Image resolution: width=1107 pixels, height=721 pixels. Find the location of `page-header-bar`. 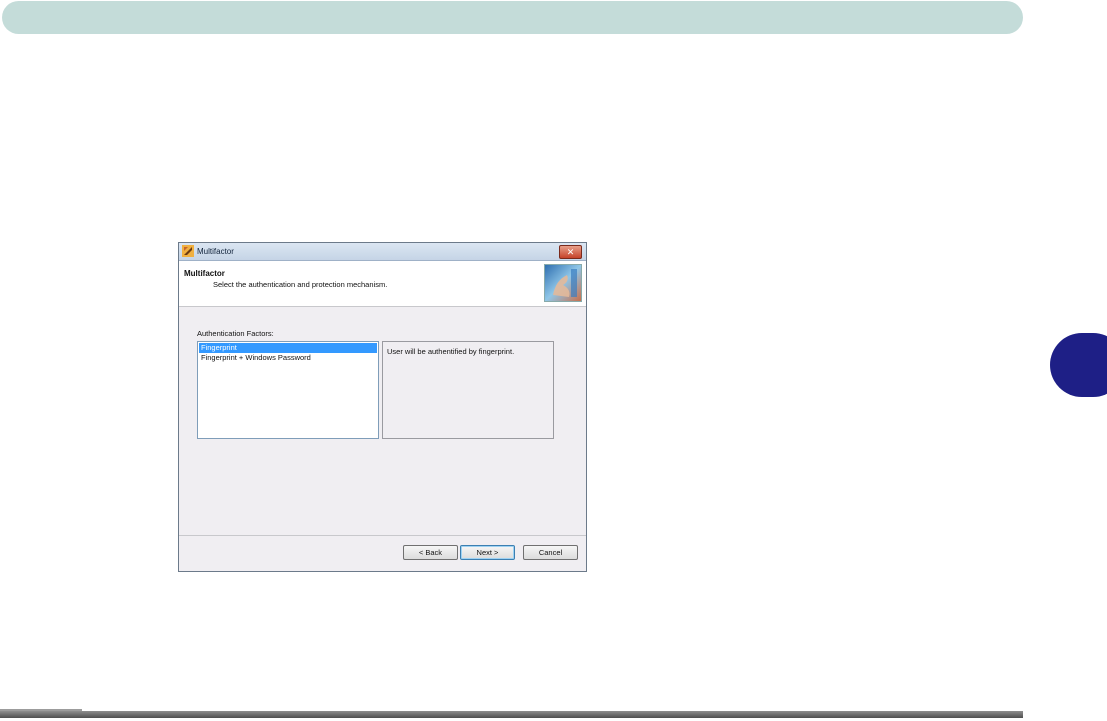

page-header-bar is located at coordinates (512, 17).